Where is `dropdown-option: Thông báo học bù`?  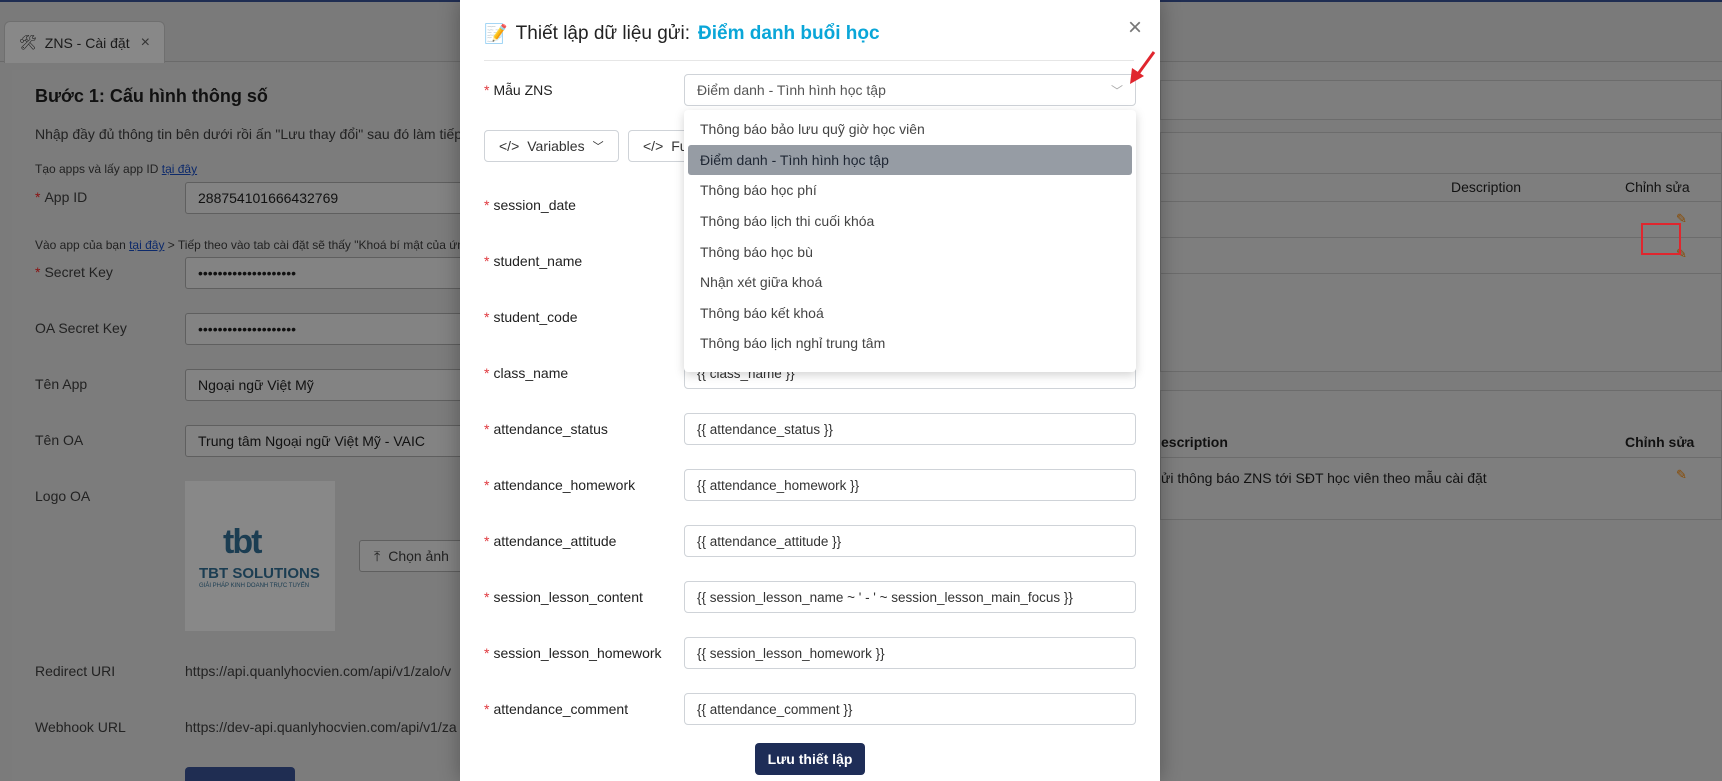 dropdown-option: Thông báo học bù is located at coordinates (910, 251).